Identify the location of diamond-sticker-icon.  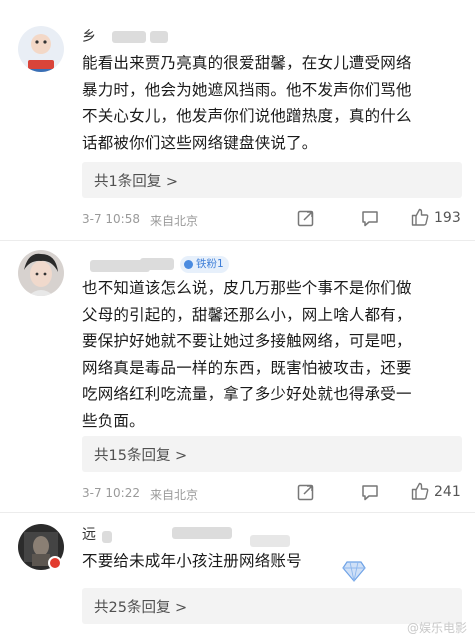
(354, 571).